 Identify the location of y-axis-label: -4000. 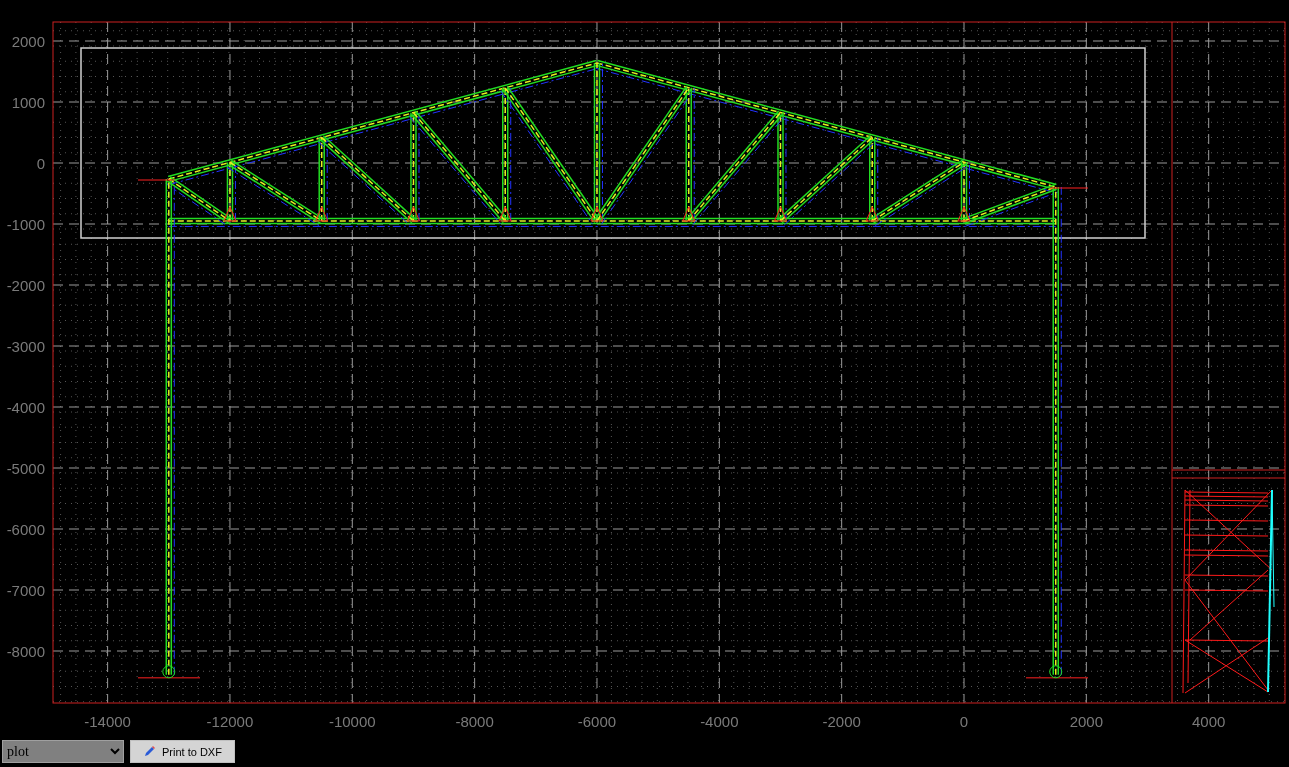
(25, 407).